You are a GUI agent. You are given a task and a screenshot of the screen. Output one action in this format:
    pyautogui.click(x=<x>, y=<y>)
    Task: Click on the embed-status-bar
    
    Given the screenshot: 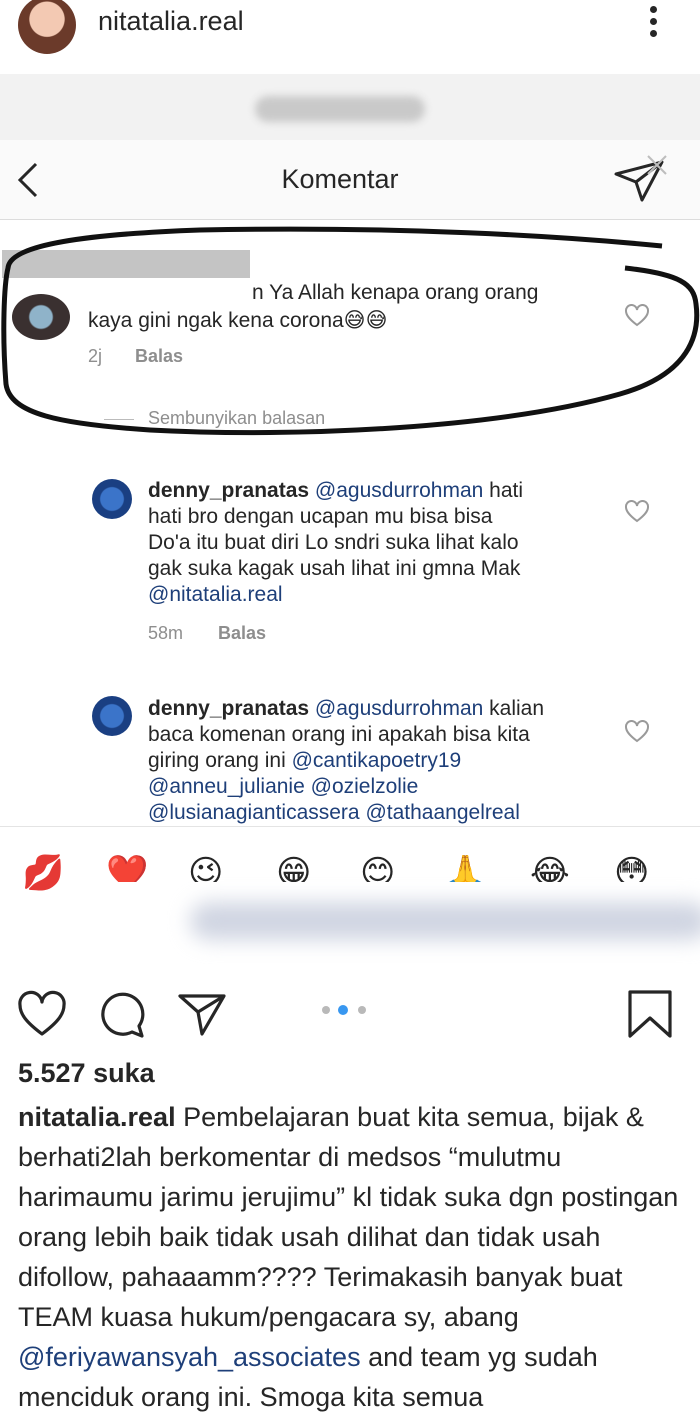 What is the action you would take?
    pyautogui.click(x=350, y=107)
    